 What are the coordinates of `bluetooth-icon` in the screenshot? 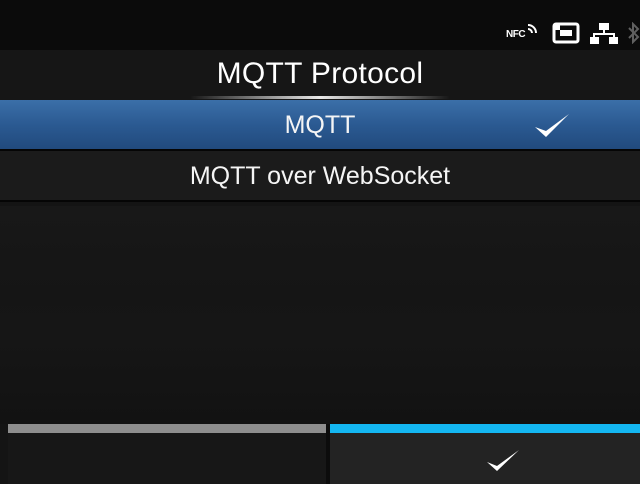 It's located at (634, 33).